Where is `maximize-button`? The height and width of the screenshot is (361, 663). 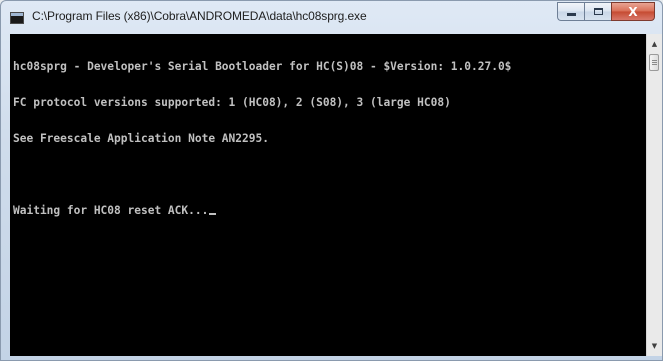
maximize-button is located at coordinates (597, 11).